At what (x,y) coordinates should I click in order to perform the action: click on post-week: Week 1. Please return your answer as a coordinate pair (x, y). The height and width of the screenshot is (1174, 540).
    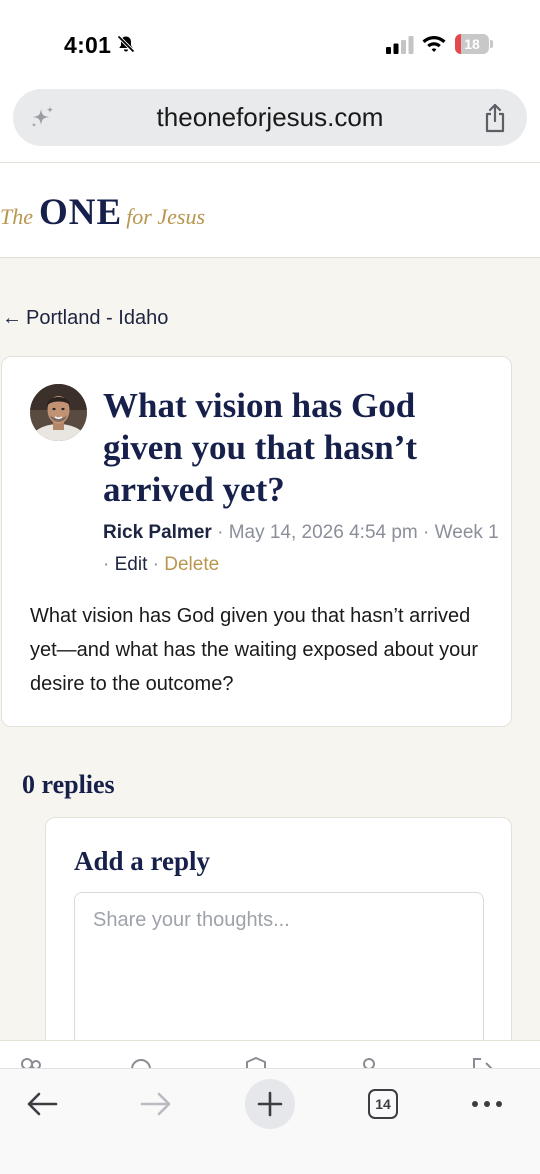
    Looking at the image, I should click on (466, 532).